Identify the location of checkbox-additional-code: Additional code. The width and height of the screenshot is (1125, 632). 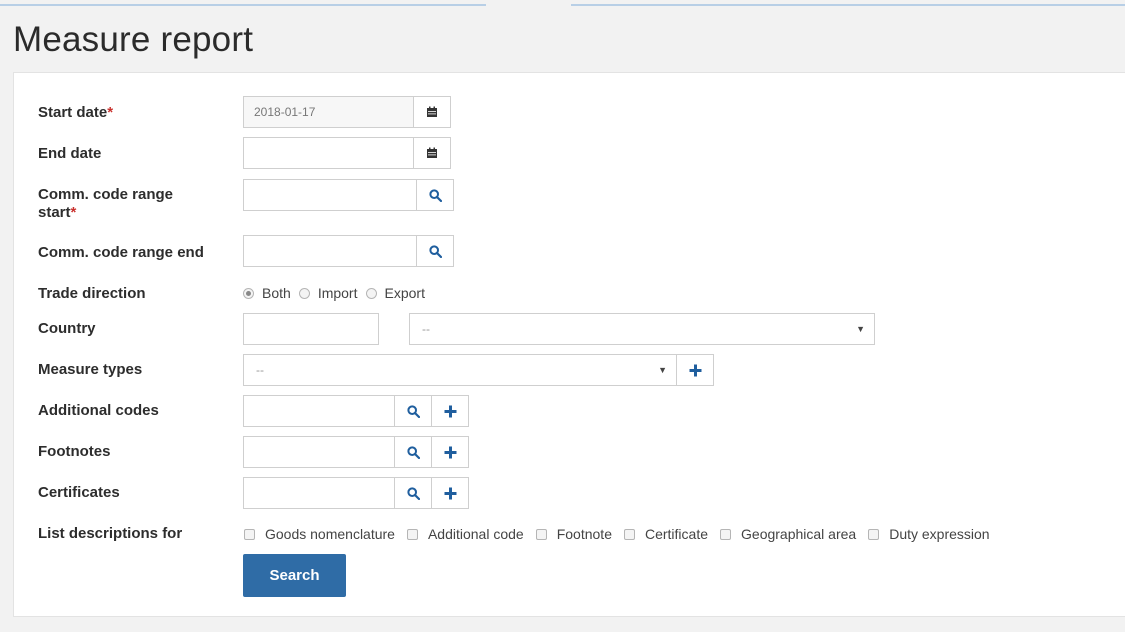
(465, 534).